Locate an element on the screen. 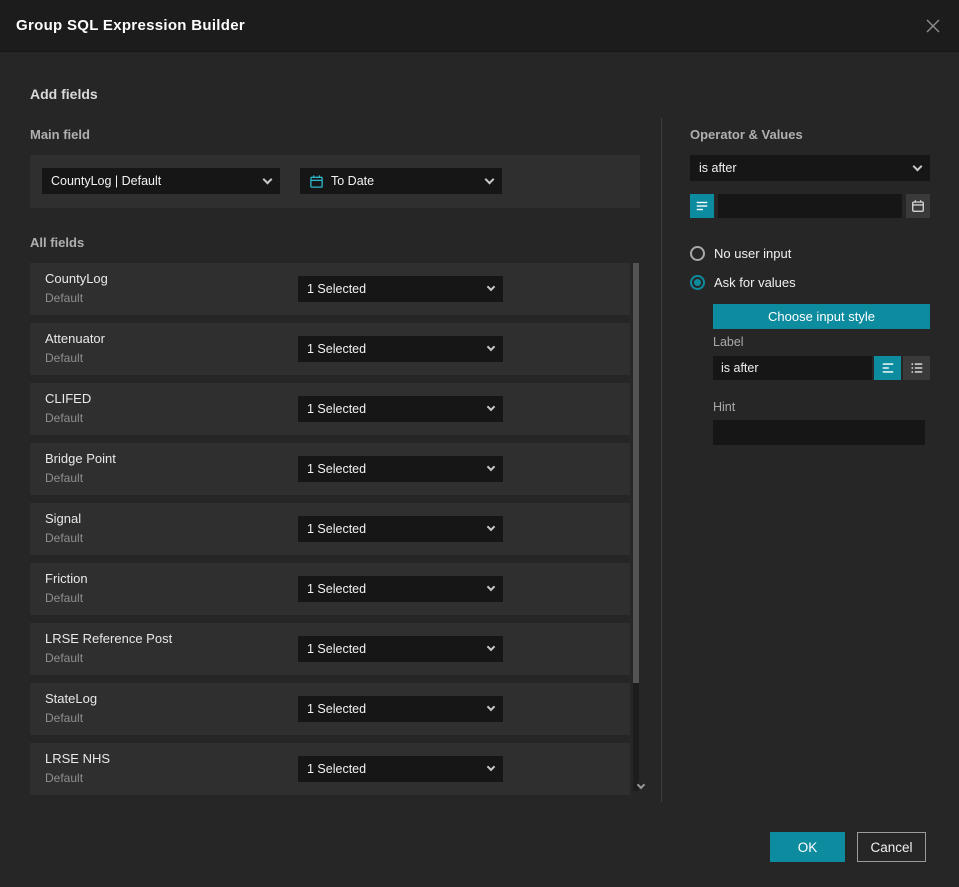  label-input-row is located at coordinates (821, 368).